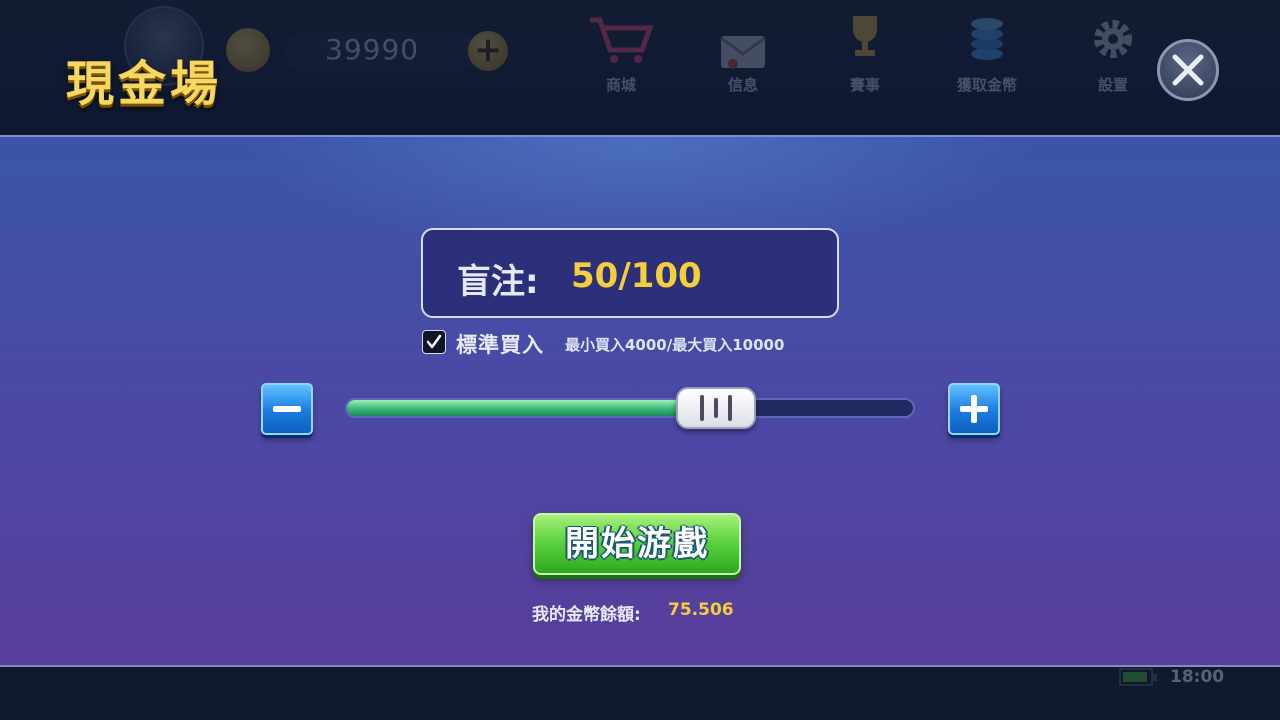 This screenshot has width=1280, height=720. I want to click on nav-item-get-coins: 獲取金幣, so click(987, 57).